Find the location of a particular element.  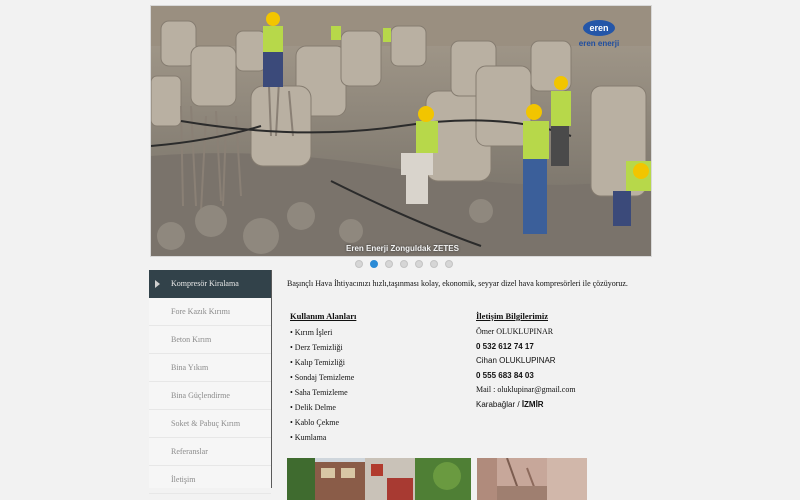

sidebar-item-label: Beton Kırım is located at coordinates (191, 339).